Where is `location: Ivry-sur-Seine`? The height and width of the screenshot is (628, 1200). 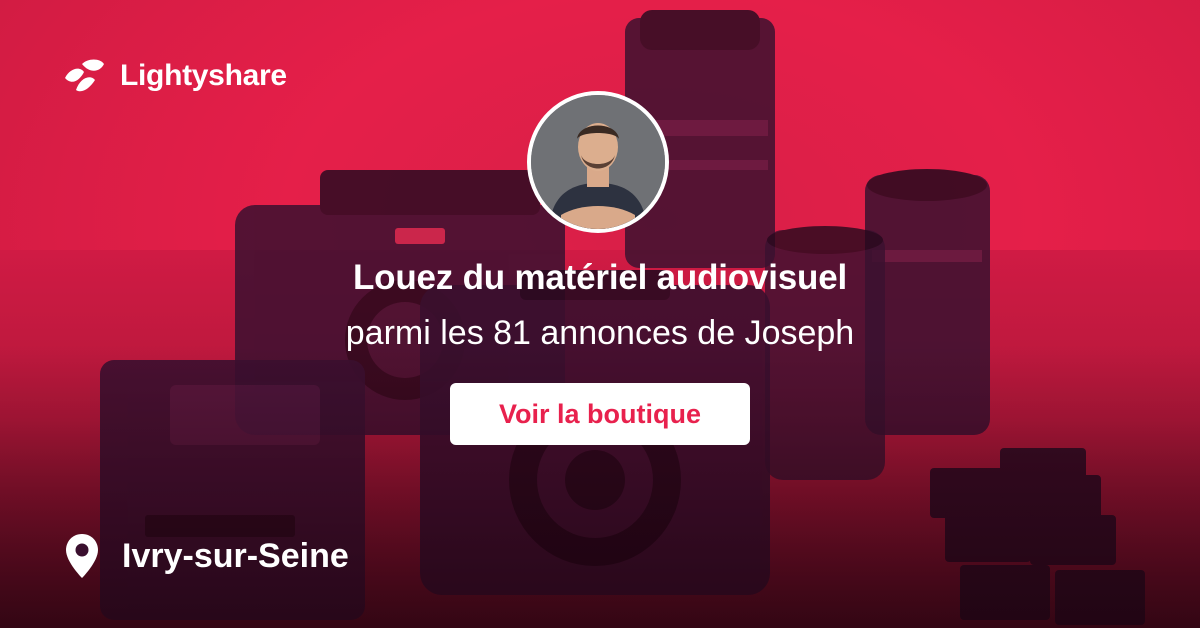 location: Ivry-sur-Seine is located at coordinates (206, 556).